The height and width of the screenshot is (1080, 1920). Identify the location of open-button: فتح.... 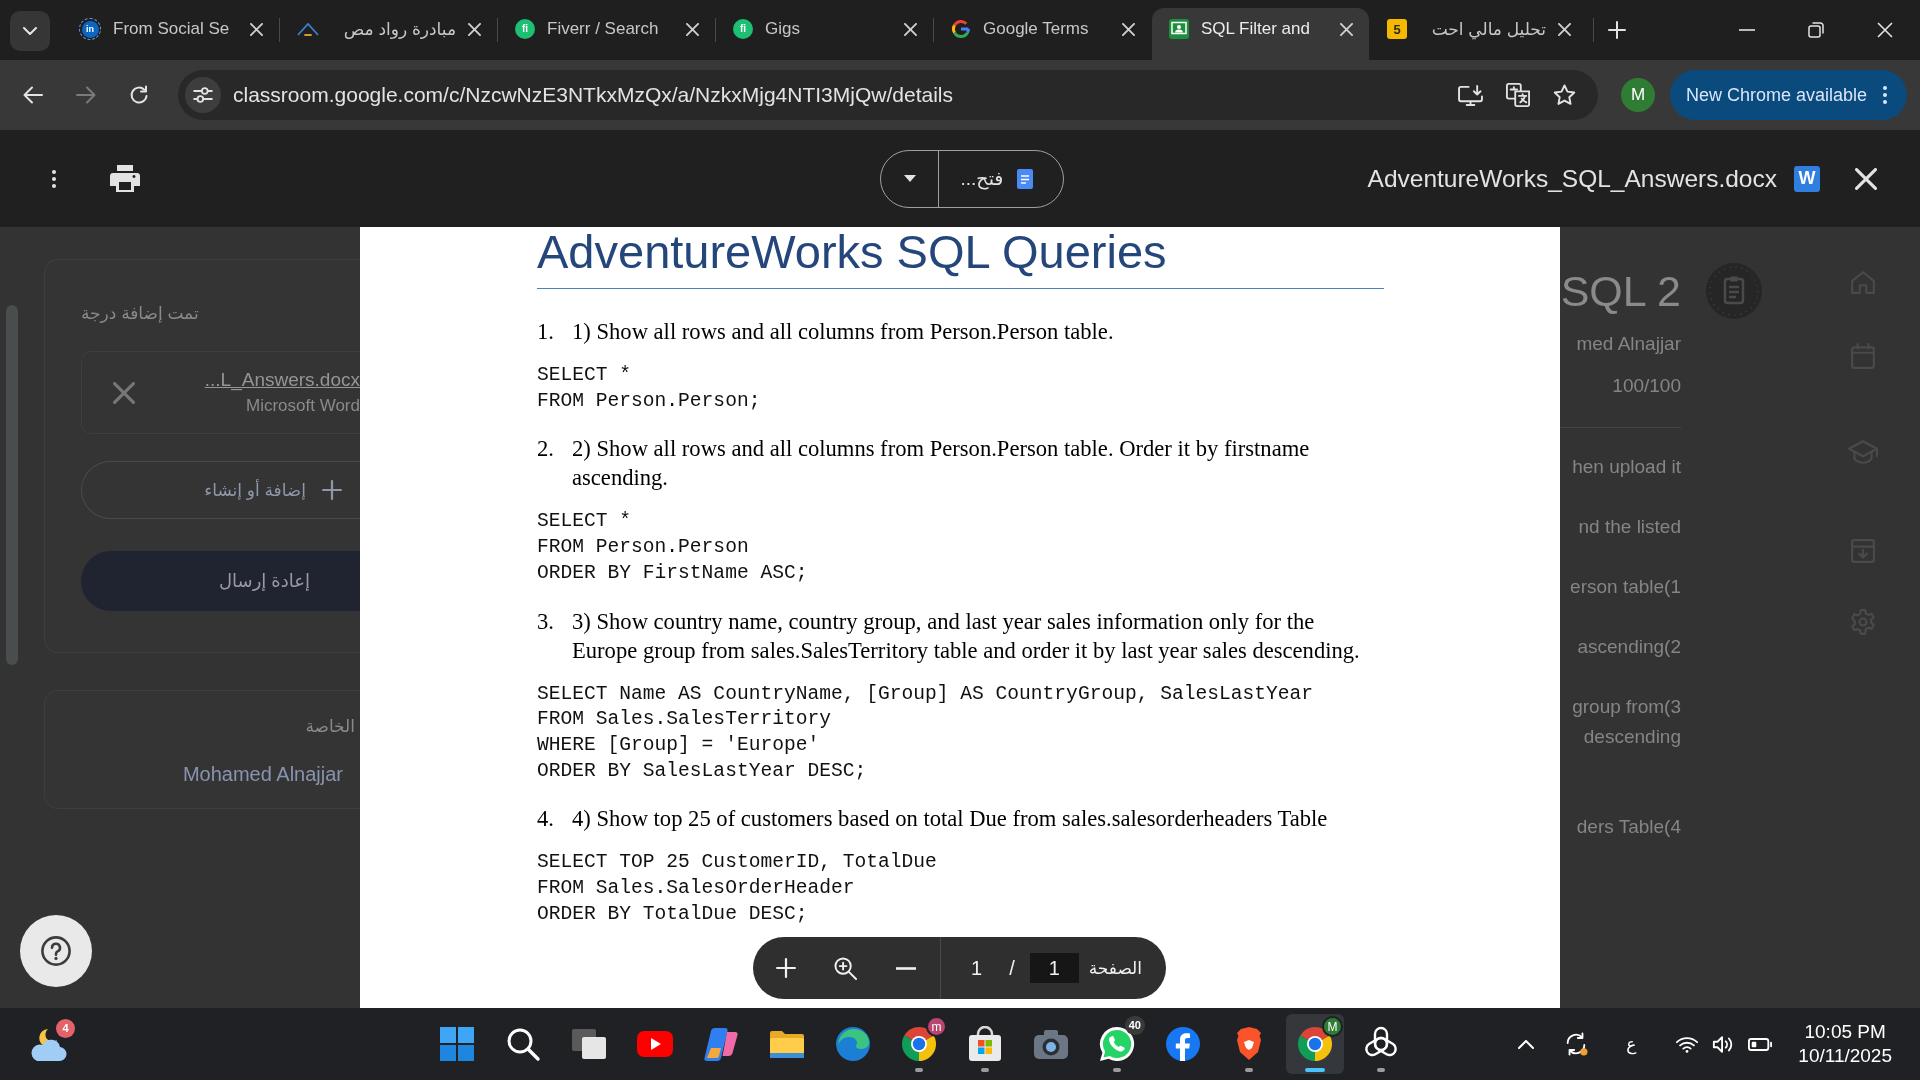
(1001, 178).